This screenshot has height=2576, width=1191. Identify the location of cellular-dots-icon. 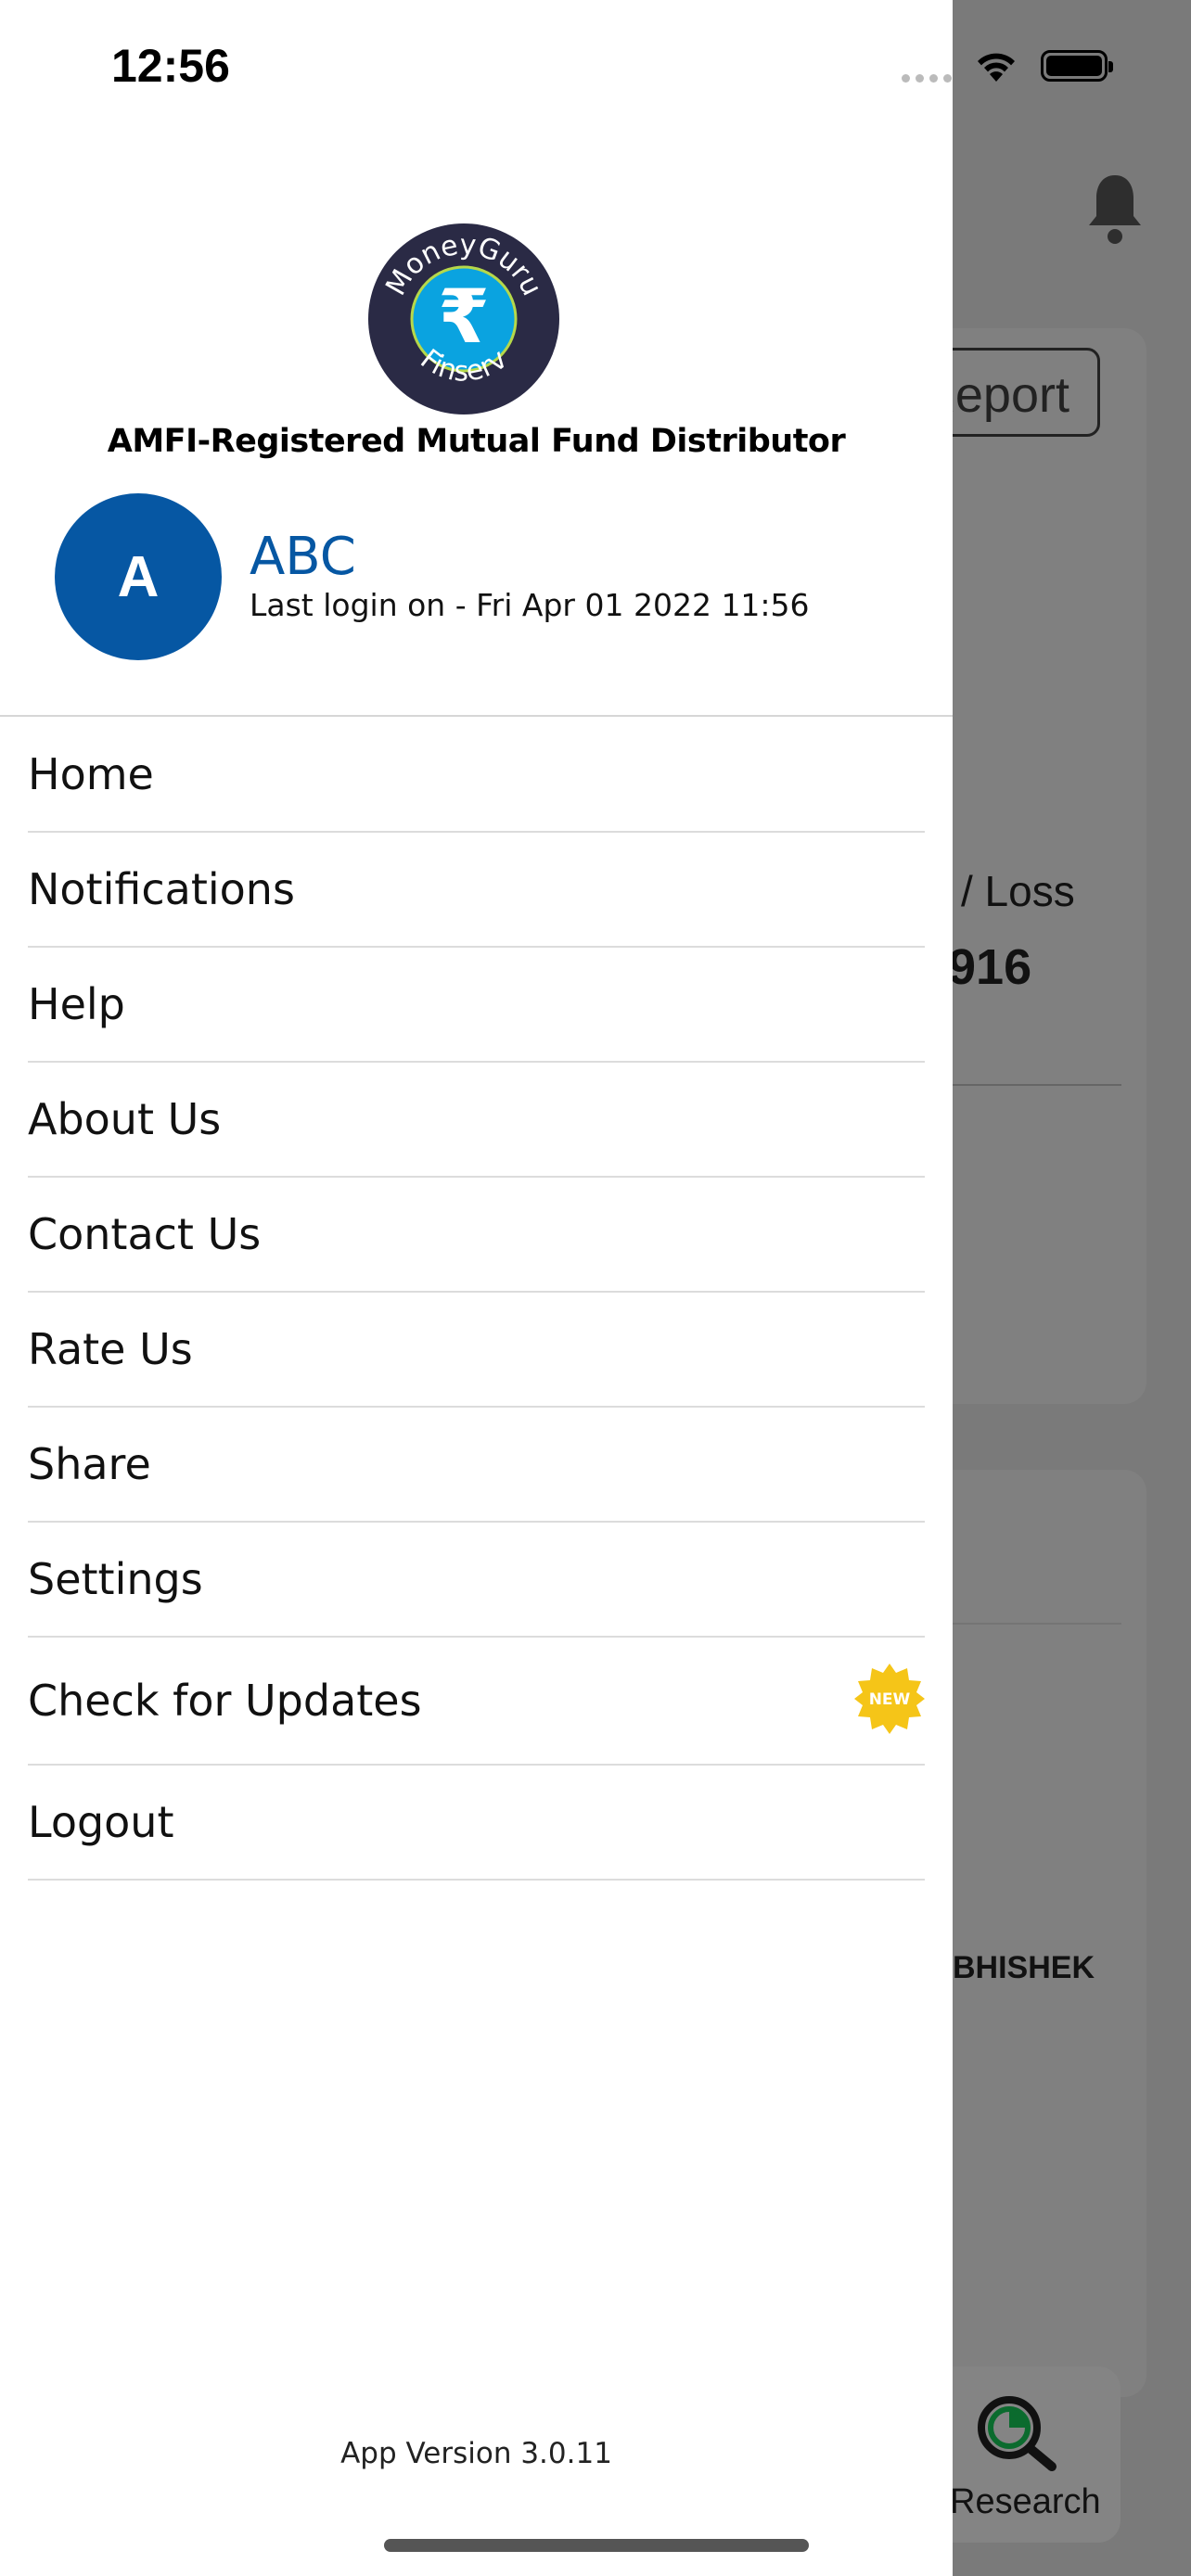
(927, 79).